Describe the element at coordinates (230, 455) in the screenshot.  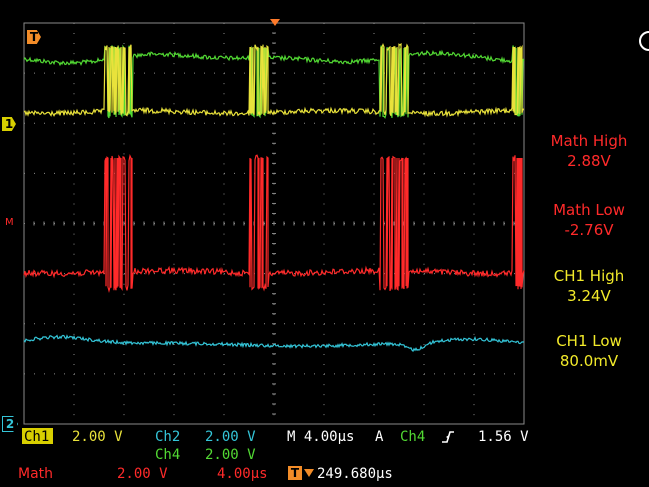
I see `ch4-scale: 2.00 V` at that location.